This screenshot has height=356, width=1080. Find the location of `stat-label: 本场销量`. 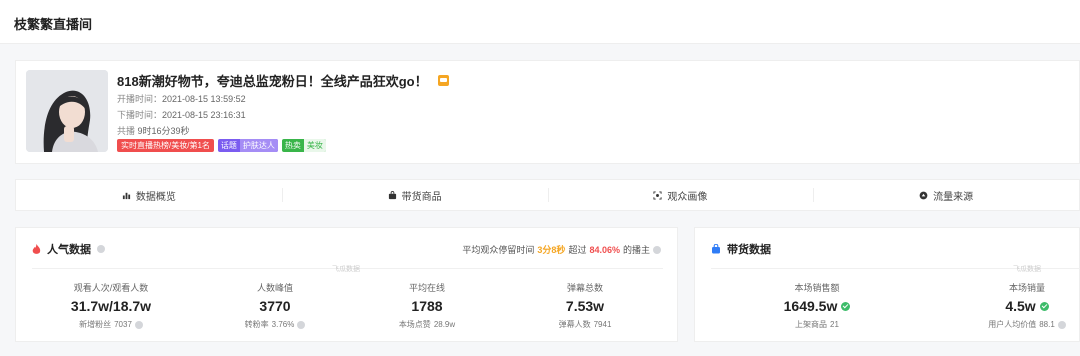

stat-label: 本场销量 is located at coordinates (1026, 288).